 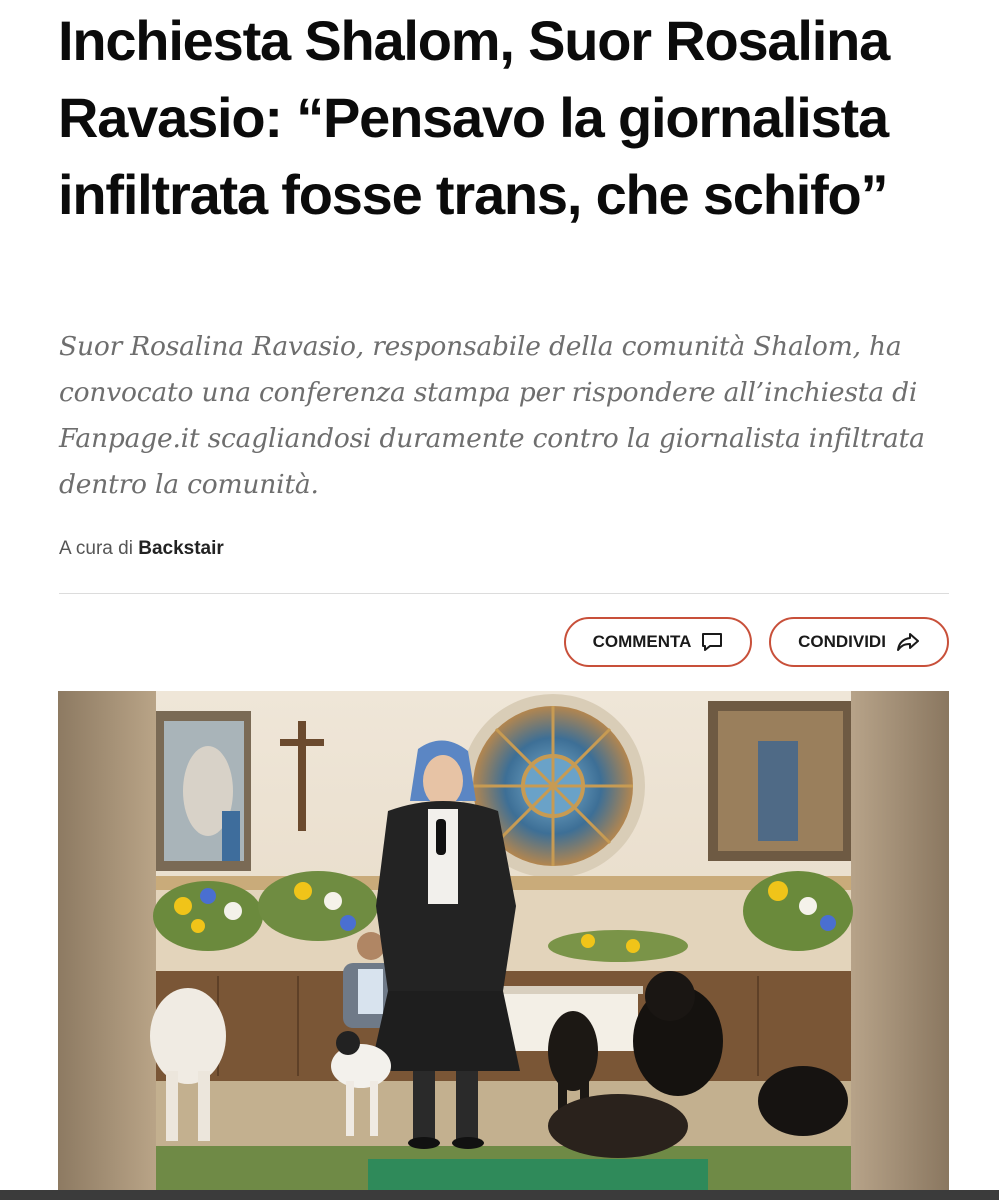 I want to click on bottom-bar, so click(x=499, y=1195).